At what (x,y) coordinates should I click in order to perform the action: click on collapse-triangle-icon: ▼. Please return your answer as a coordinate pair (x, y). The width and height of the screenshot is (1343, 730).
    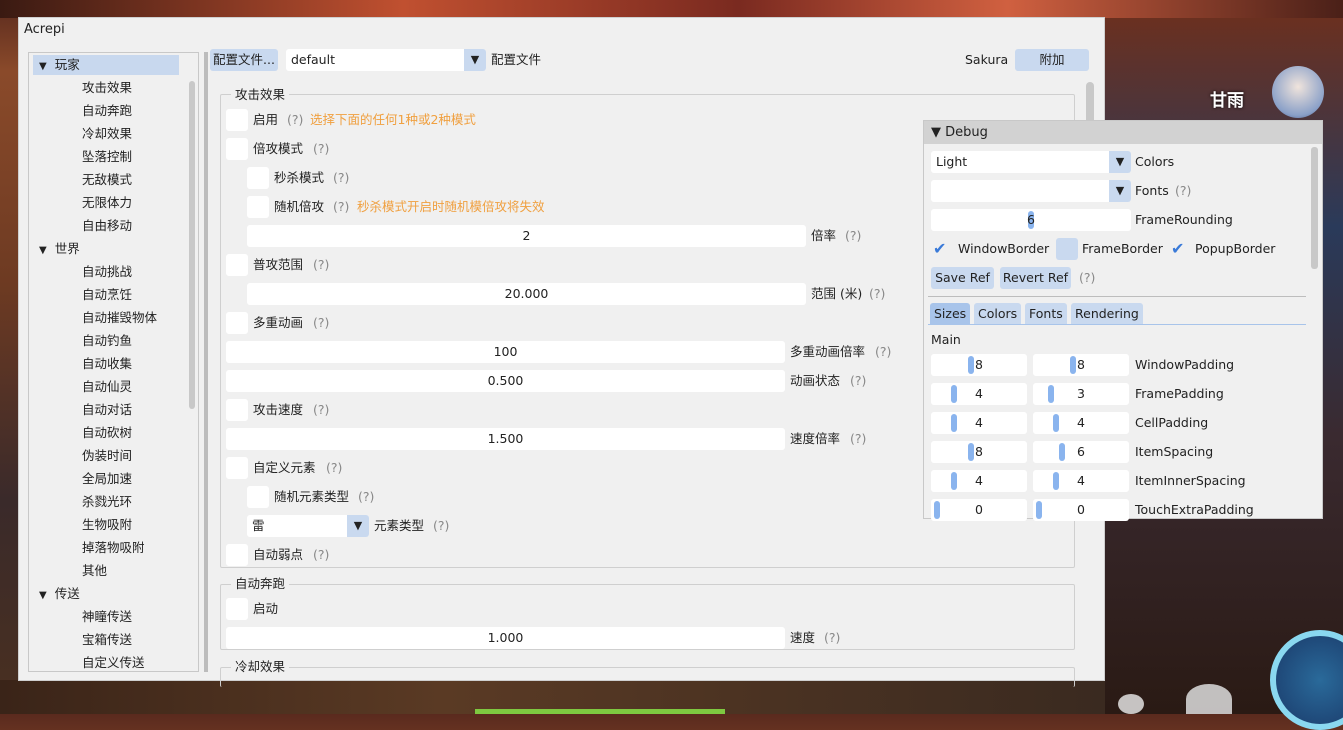
    Looking at the image, I should click on (936, 132).